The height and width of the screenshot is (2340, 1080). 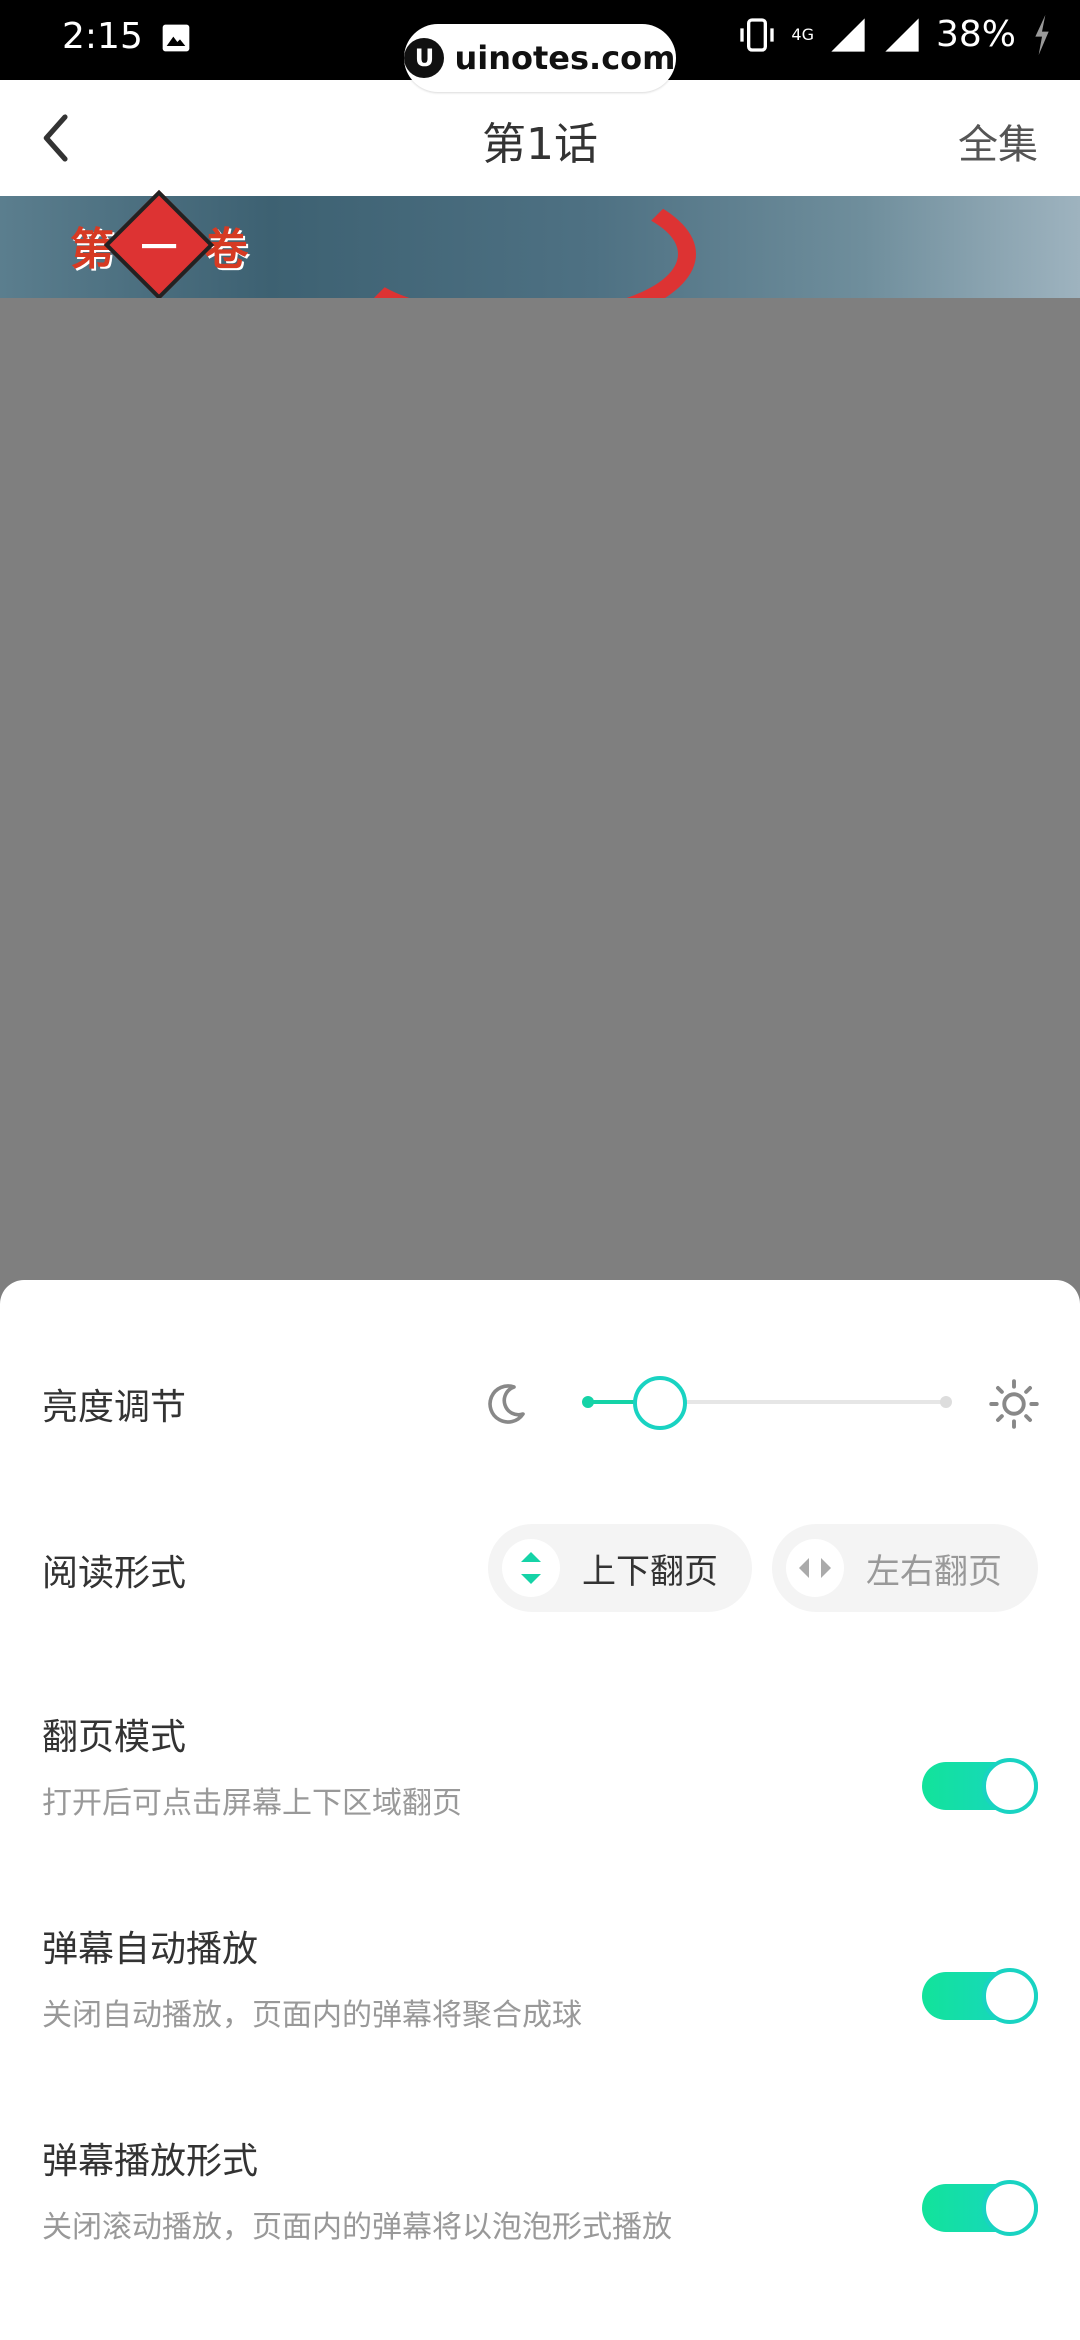 I want to click on vertical-arrows-icon, so click(x=531, y=1568).